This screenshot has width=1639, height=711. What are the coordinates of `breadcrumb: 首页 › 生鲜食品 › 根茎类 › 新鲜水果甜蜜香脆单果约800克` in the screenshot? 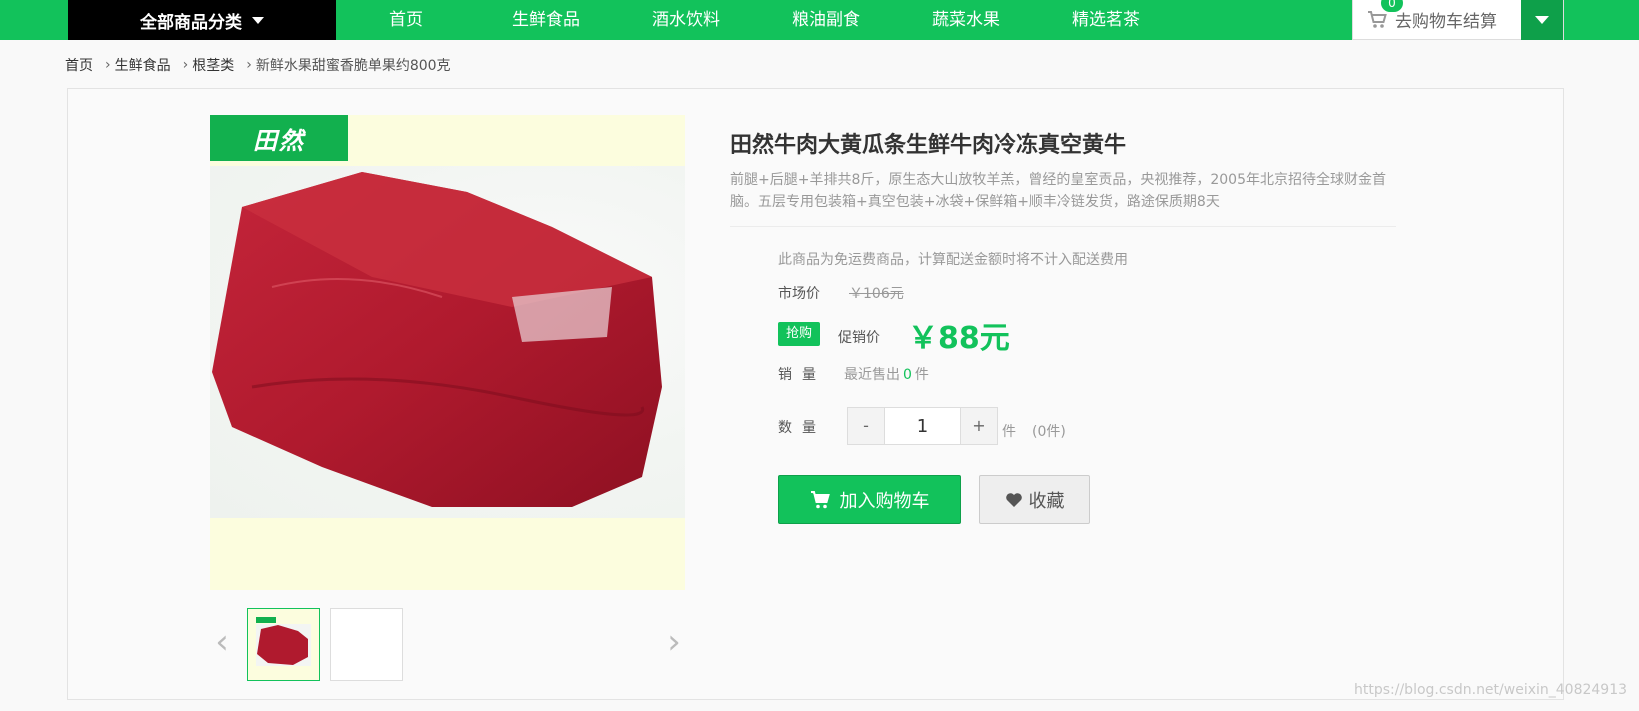 It's located at (258, 65).